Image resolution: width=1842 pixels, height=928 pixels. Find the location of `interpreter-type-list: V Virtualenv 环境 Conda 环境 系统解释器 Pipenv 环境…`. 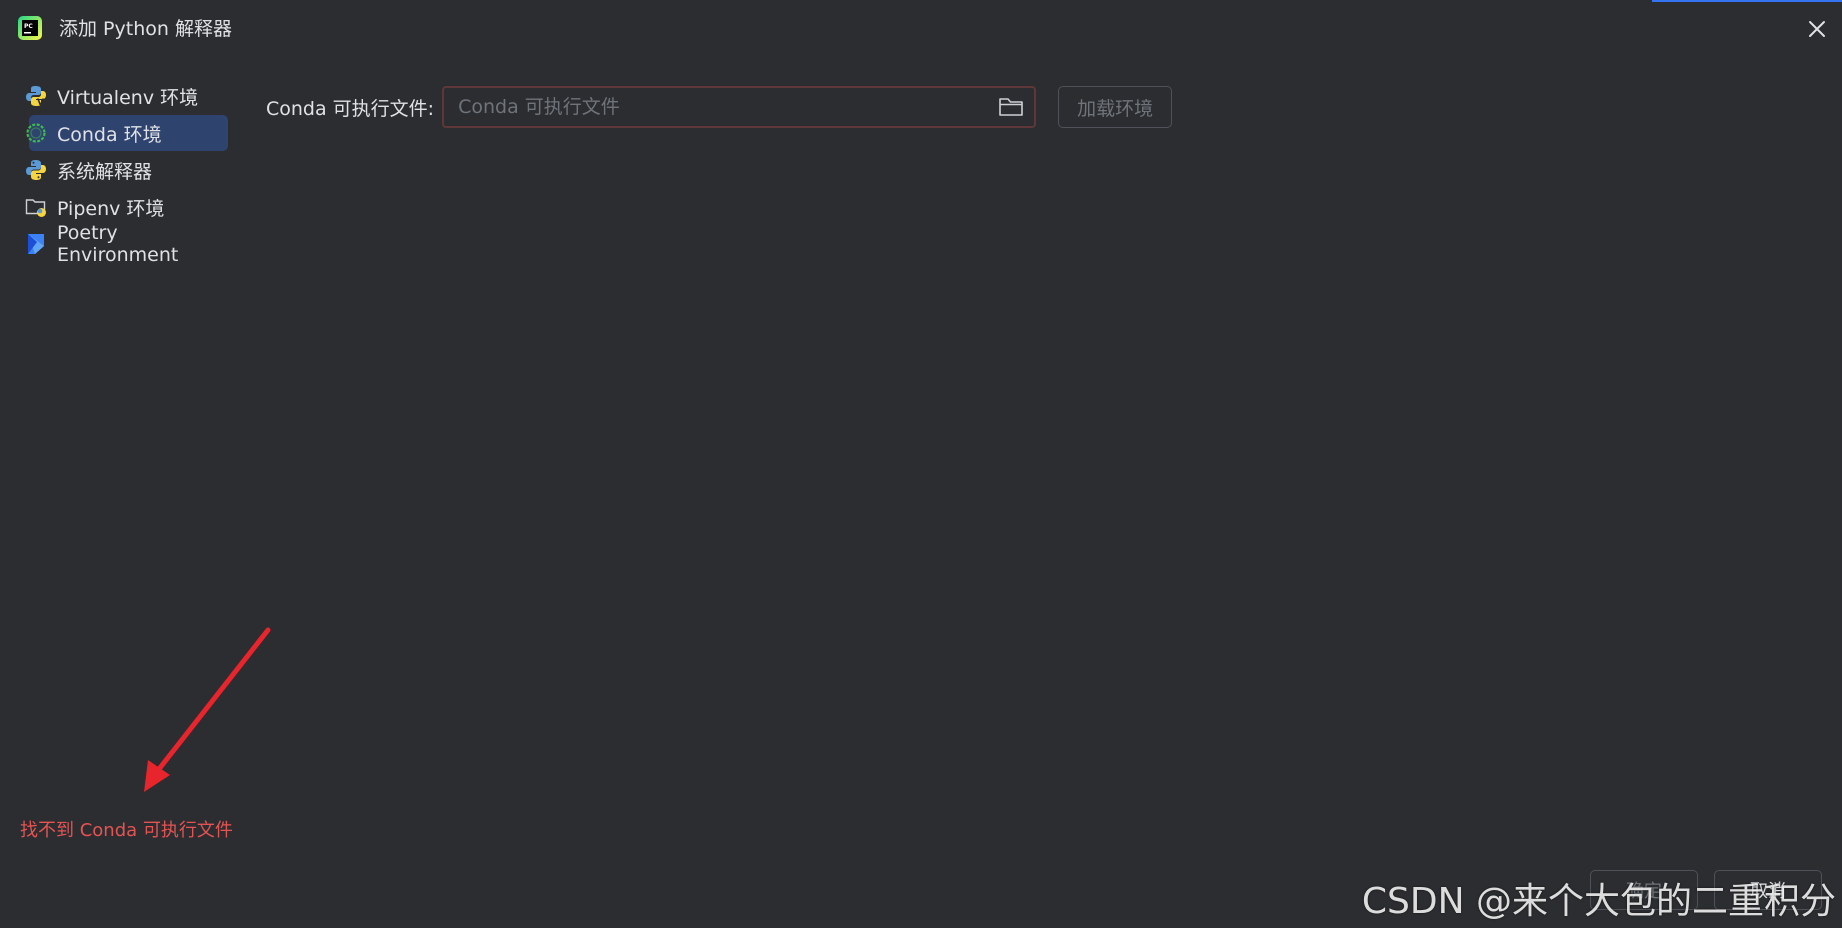

interpreter-type-list: V Virtualenv 环境 Conda 环境 系统解释器 Pipenv 环境… is located at coordinates (125, 172).